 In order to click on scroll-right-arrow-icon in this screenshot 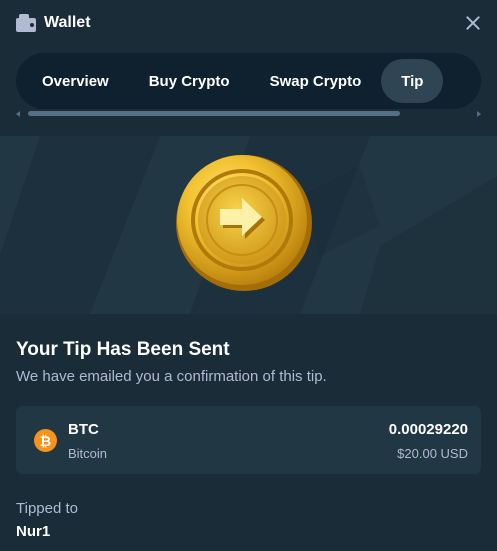, I will do `click(479, 114)`.